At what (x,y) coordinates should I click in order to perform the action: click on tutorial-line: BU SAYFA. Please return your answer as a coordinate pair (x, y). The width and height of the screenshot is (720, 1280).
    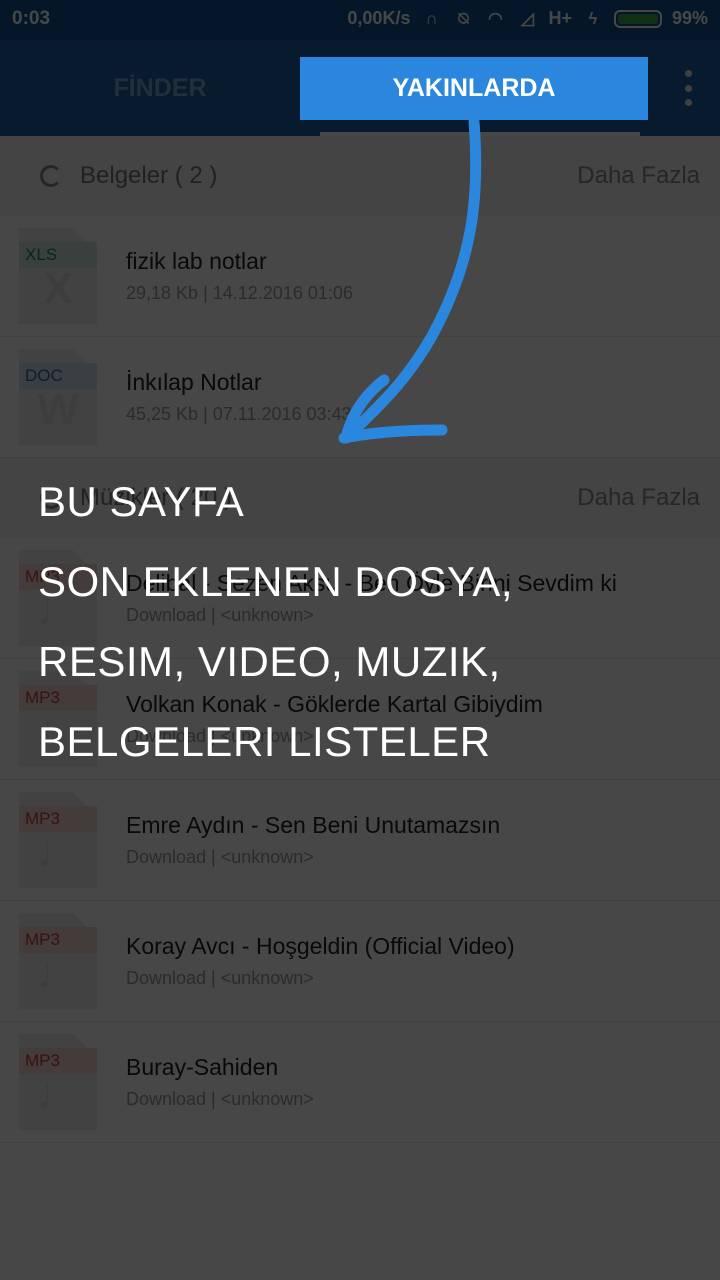
    Looking at the image, I should click on (141, 501).